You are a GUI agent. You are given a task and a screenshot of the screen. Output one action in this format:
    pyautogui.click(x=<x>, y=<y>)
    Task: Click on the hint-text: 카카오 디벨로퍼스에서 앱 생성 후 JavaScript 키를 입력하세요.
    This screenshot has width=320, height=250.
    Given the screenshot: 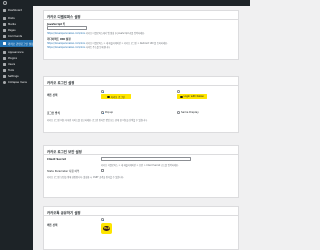 What is the action you would take?
    pyautogui.click(x=115, y=33)
    